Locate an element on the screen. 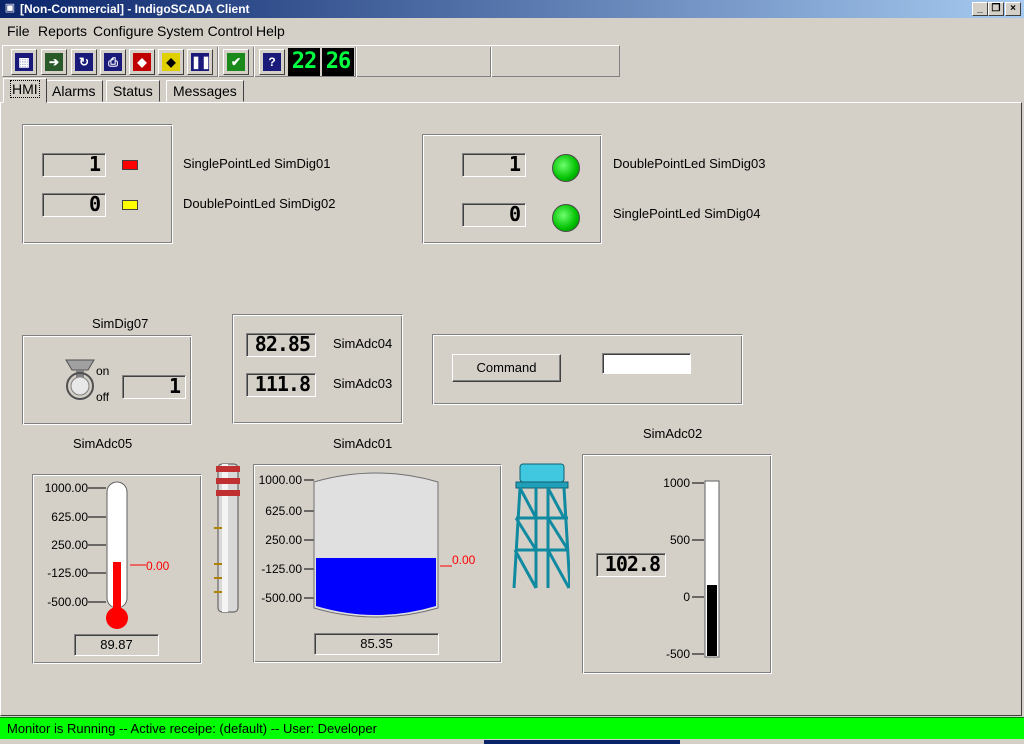  tab-status: Status is located at coordinates (133, 91).